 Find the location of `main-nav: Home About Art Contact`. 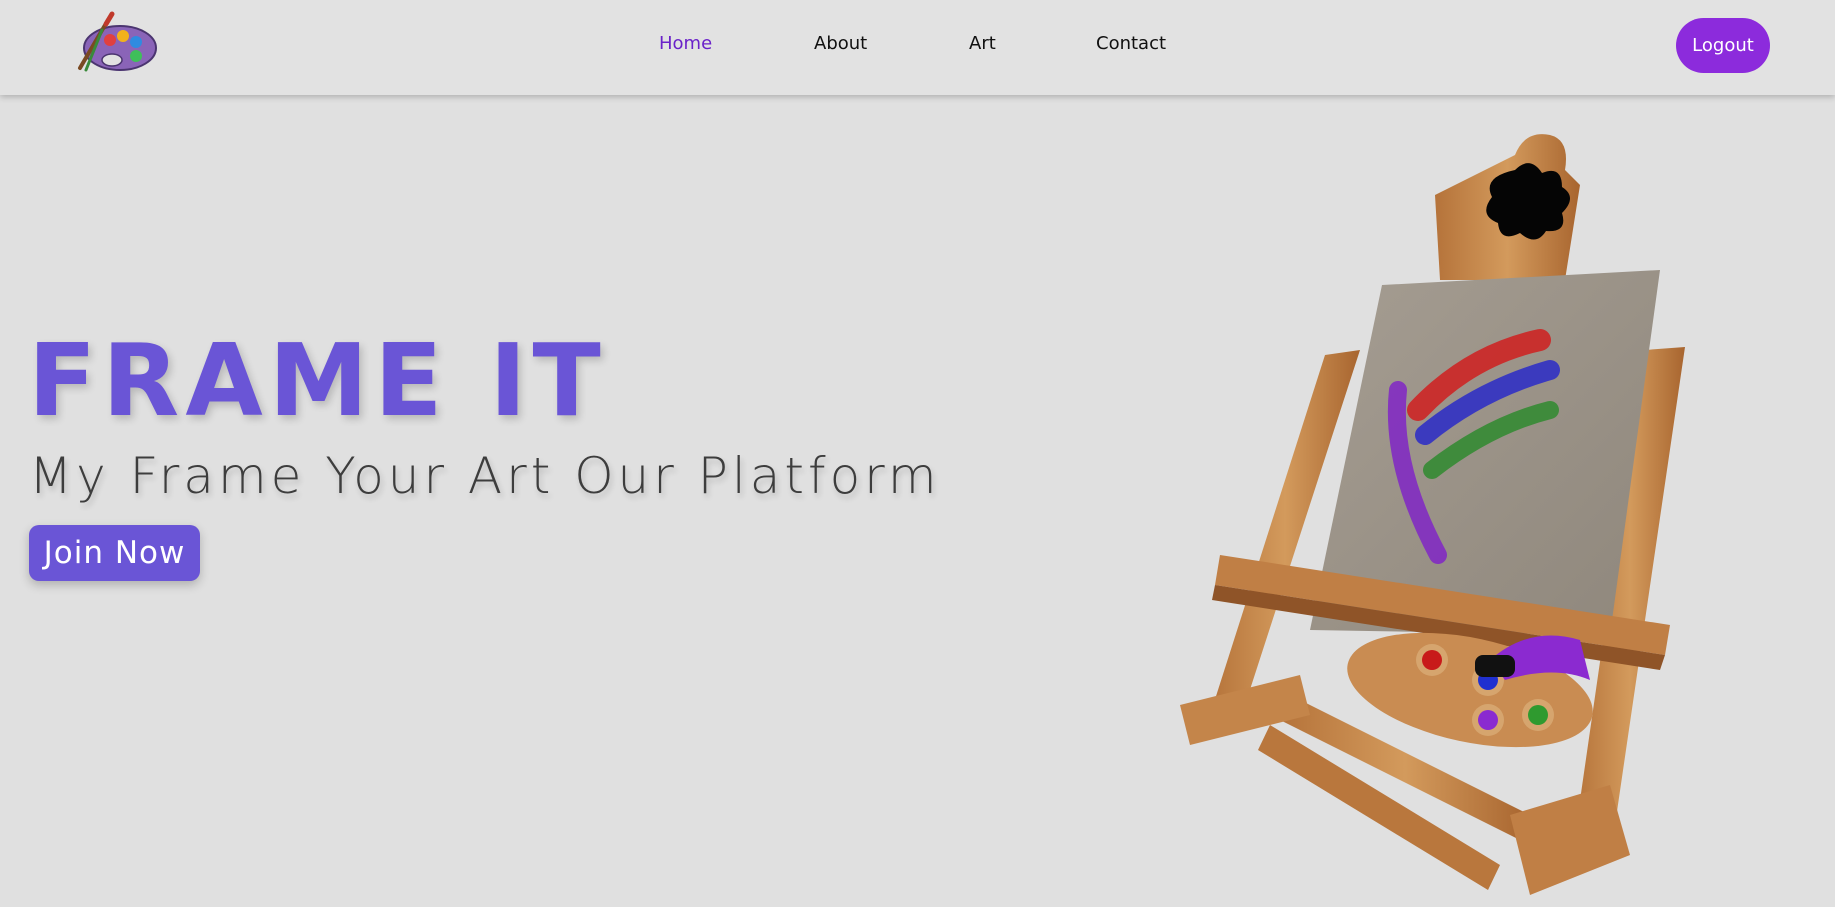

main-nav: Home About Art Contact is located at coordinates (917, 46).